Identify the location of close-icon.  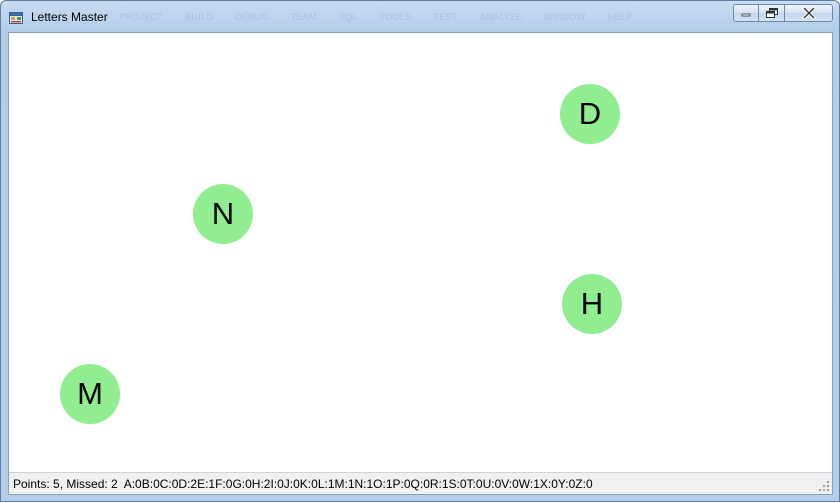
(808, 13).